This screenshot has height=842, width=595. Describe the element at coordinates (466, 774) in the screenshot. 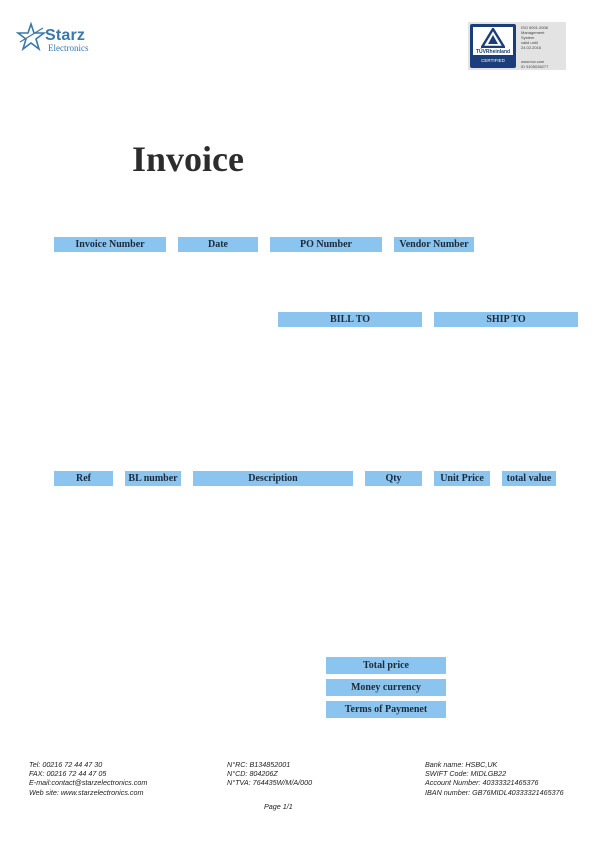

I see `footer-swift: SWIFT Code: MIDLGB22` at that location.